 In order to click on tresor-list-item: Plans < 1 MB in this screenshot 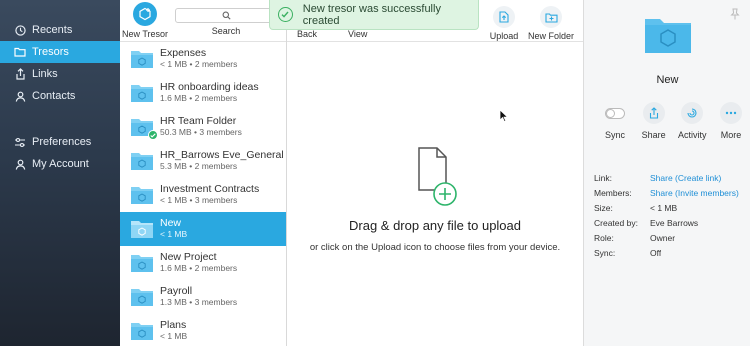, I will do `click(203, 330)`.